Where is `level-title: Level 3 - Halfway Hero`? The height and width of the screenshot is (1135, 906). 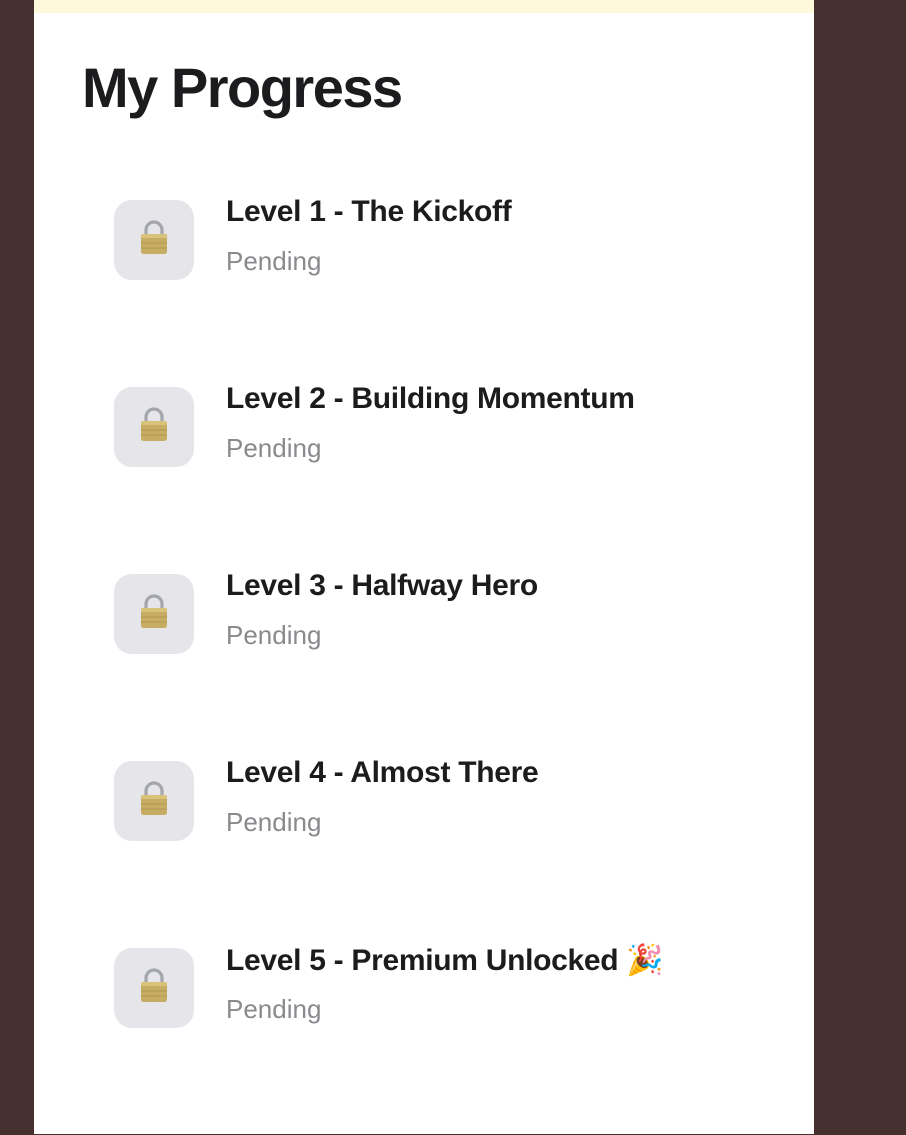
level-title: Level 3 - Halfway Hero is located at coordinates (382, 585).